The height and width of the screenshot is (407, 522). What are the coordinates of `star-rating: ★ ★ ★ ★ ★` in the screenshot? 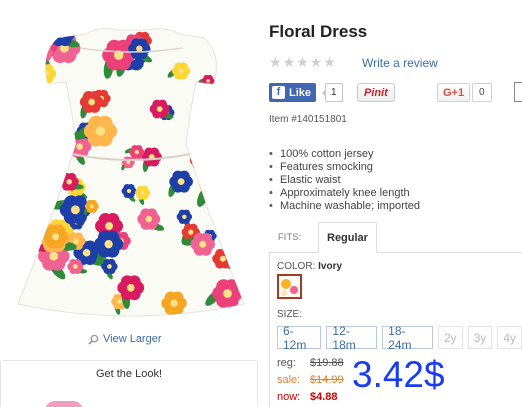 It's located at (302, 62).